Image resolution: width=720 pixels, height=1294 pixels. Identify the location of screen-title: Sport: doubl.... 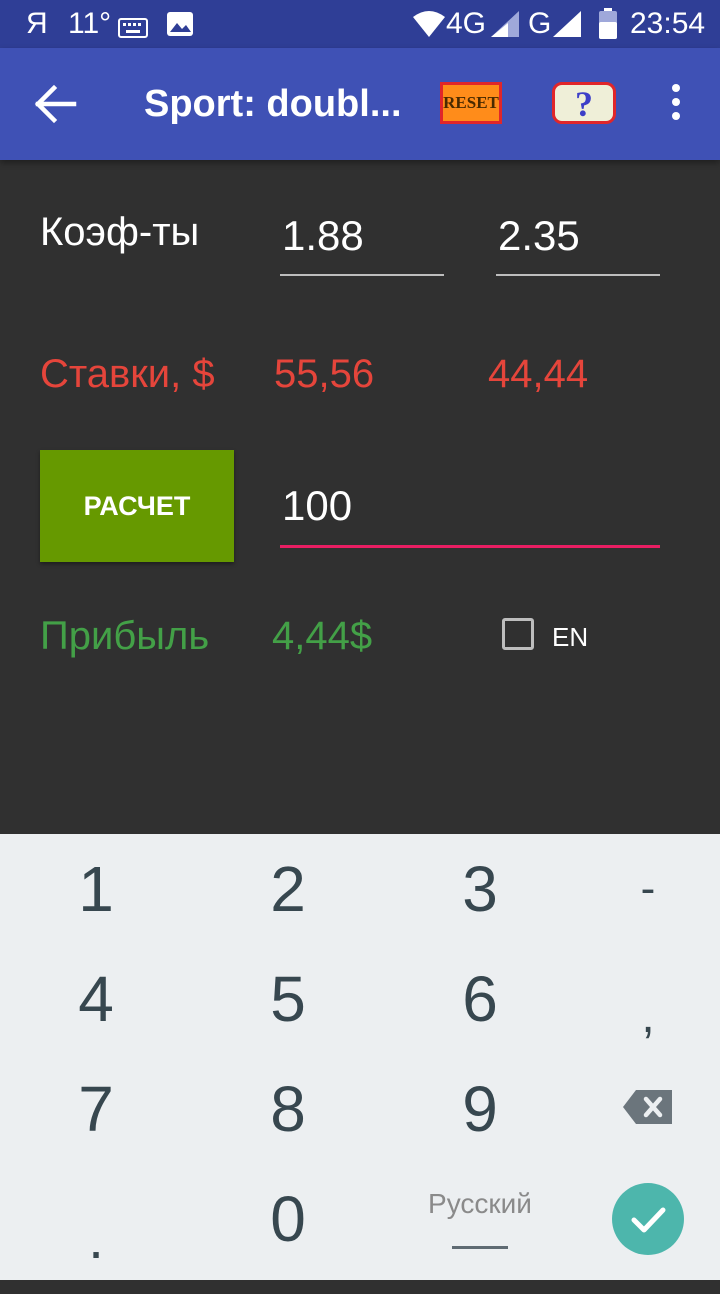
(273, 104).